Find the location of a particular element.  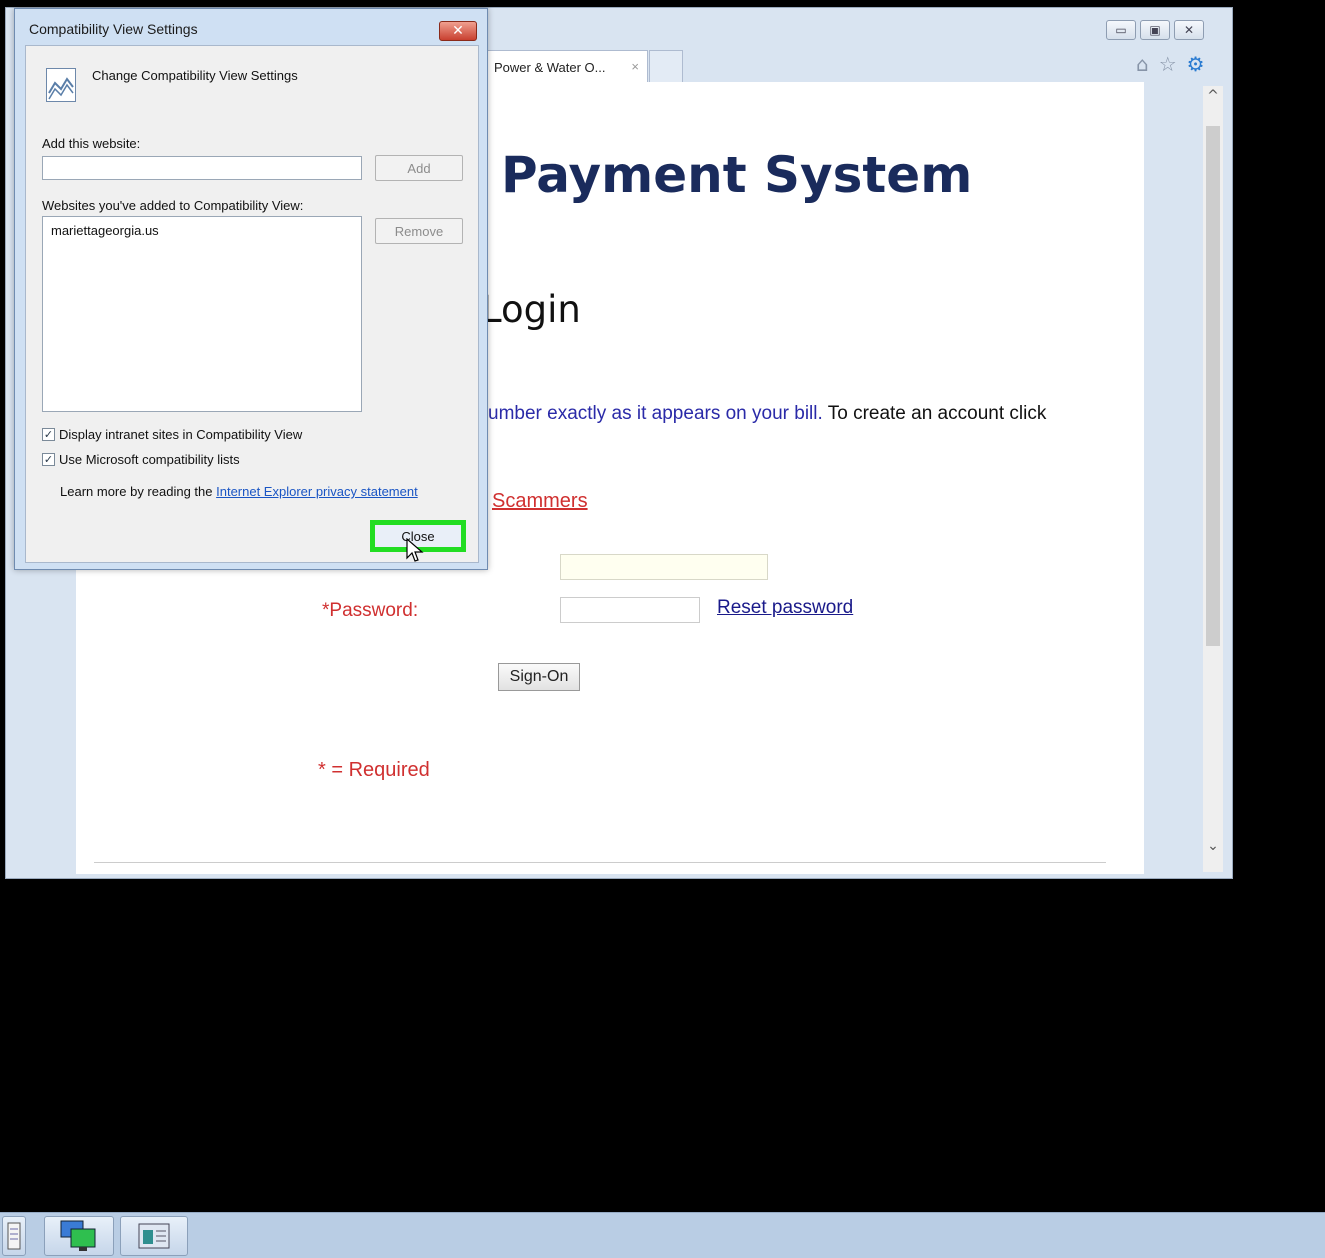

scroll-down-icon: ⌄ is located at coordinates (1213, 848).